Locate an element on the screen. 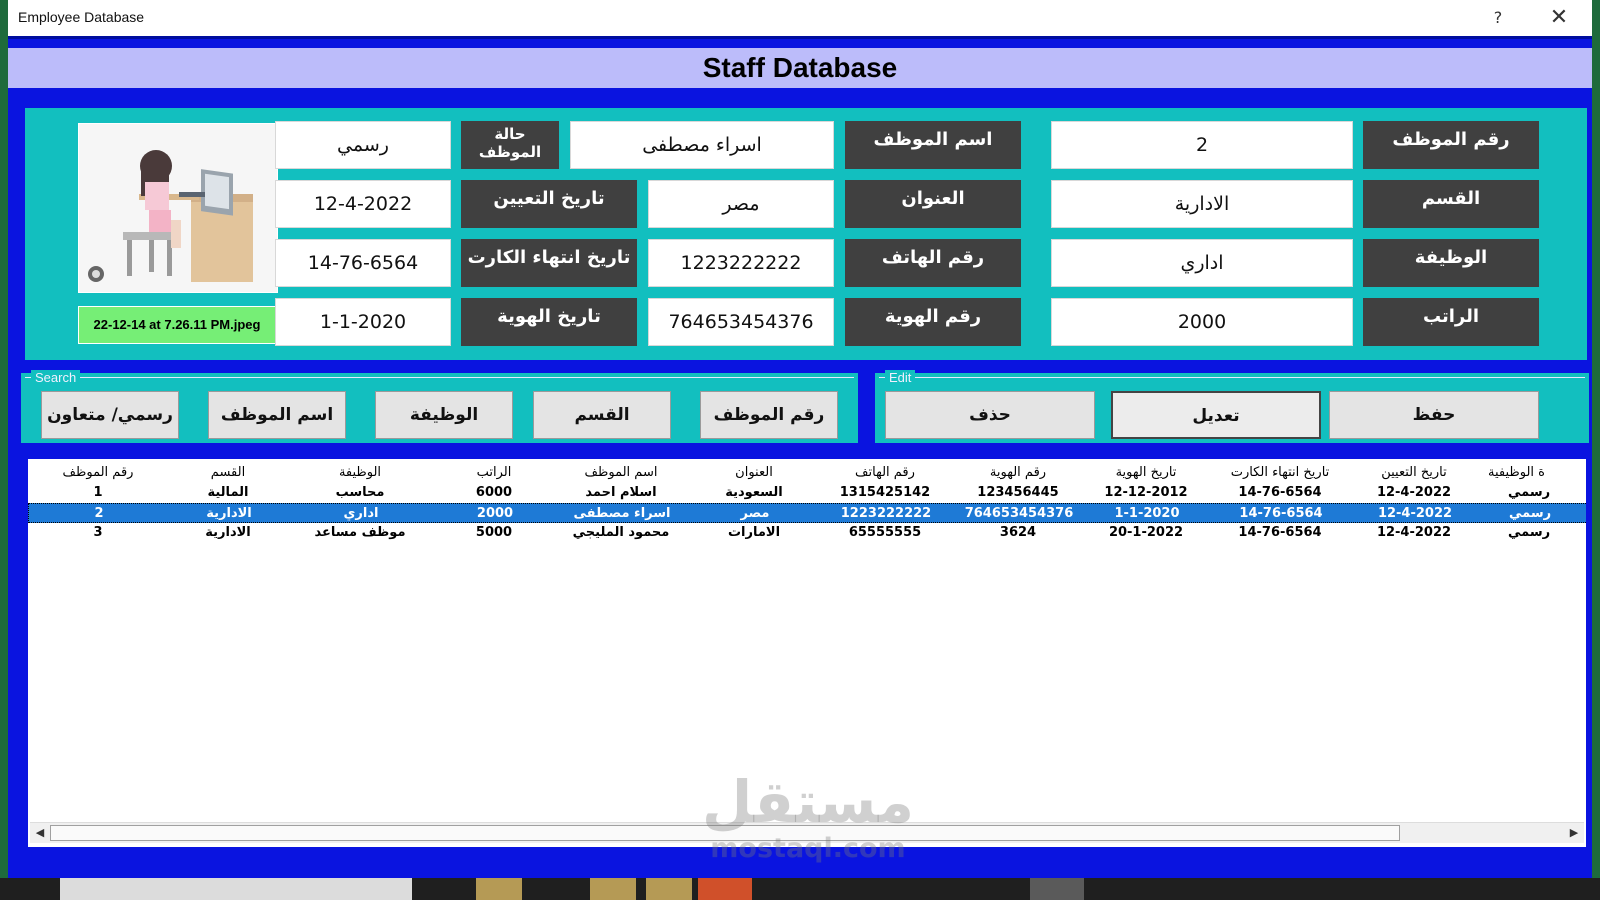 This screenshot has width=1600, height=900. page-title: Staff Database is located at coordinates (800, 67).